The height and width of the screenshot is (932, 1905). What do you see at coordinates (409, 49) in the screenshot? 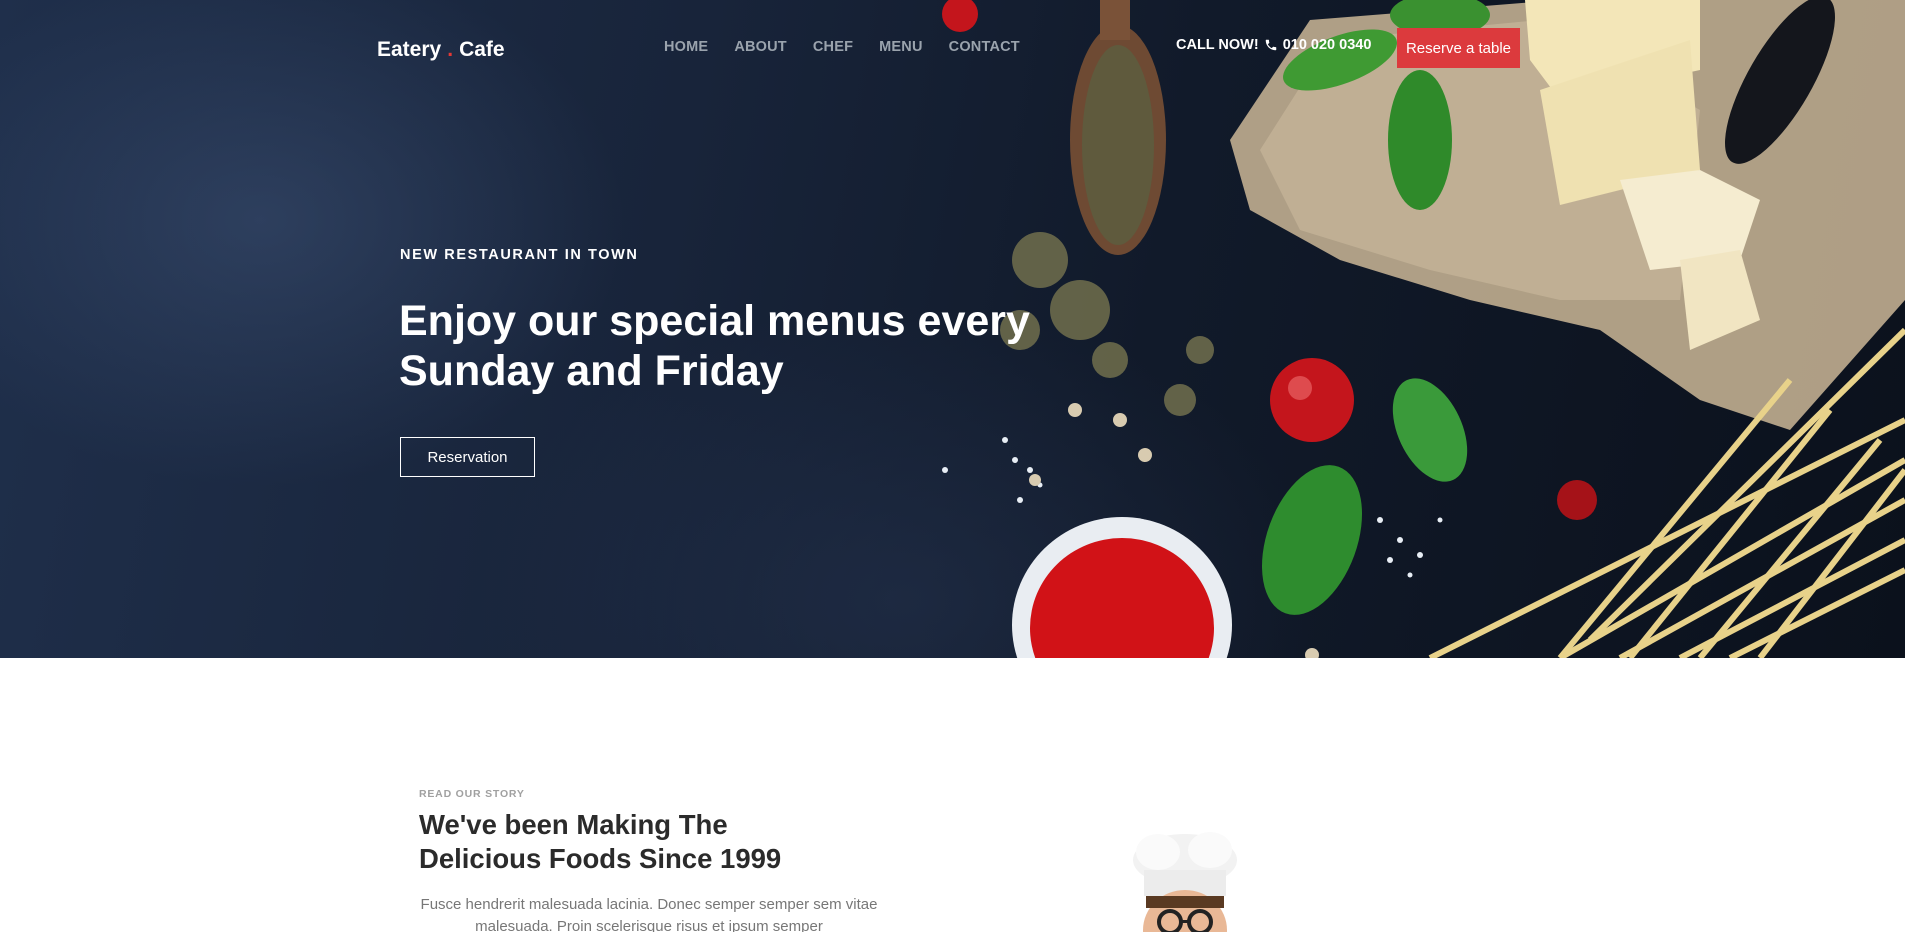
I see `logo-text-left: Eatery` at bounding box center [409, 49].